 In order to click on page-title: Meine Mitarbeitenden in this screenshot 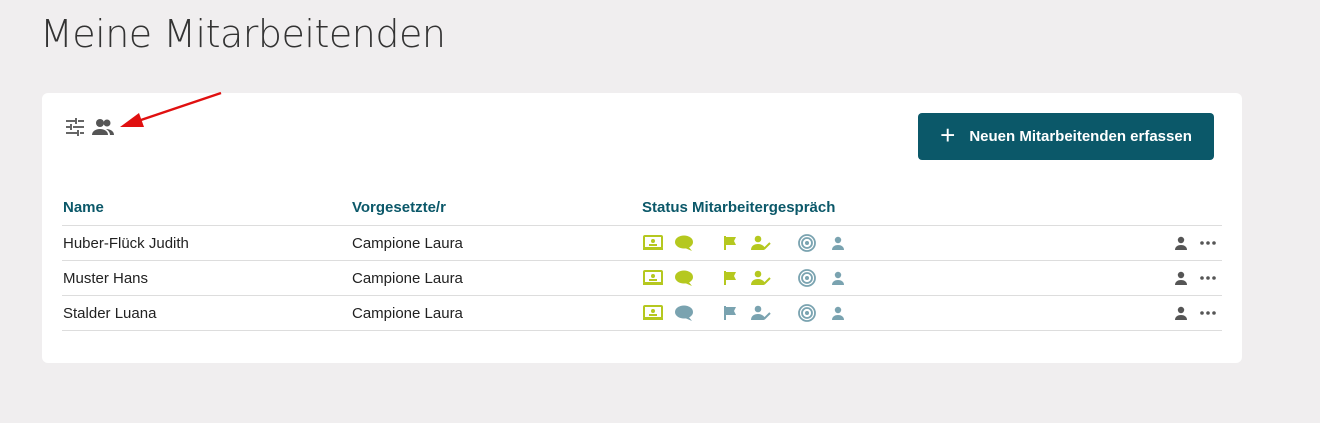, I will do `click(243, 34)`.